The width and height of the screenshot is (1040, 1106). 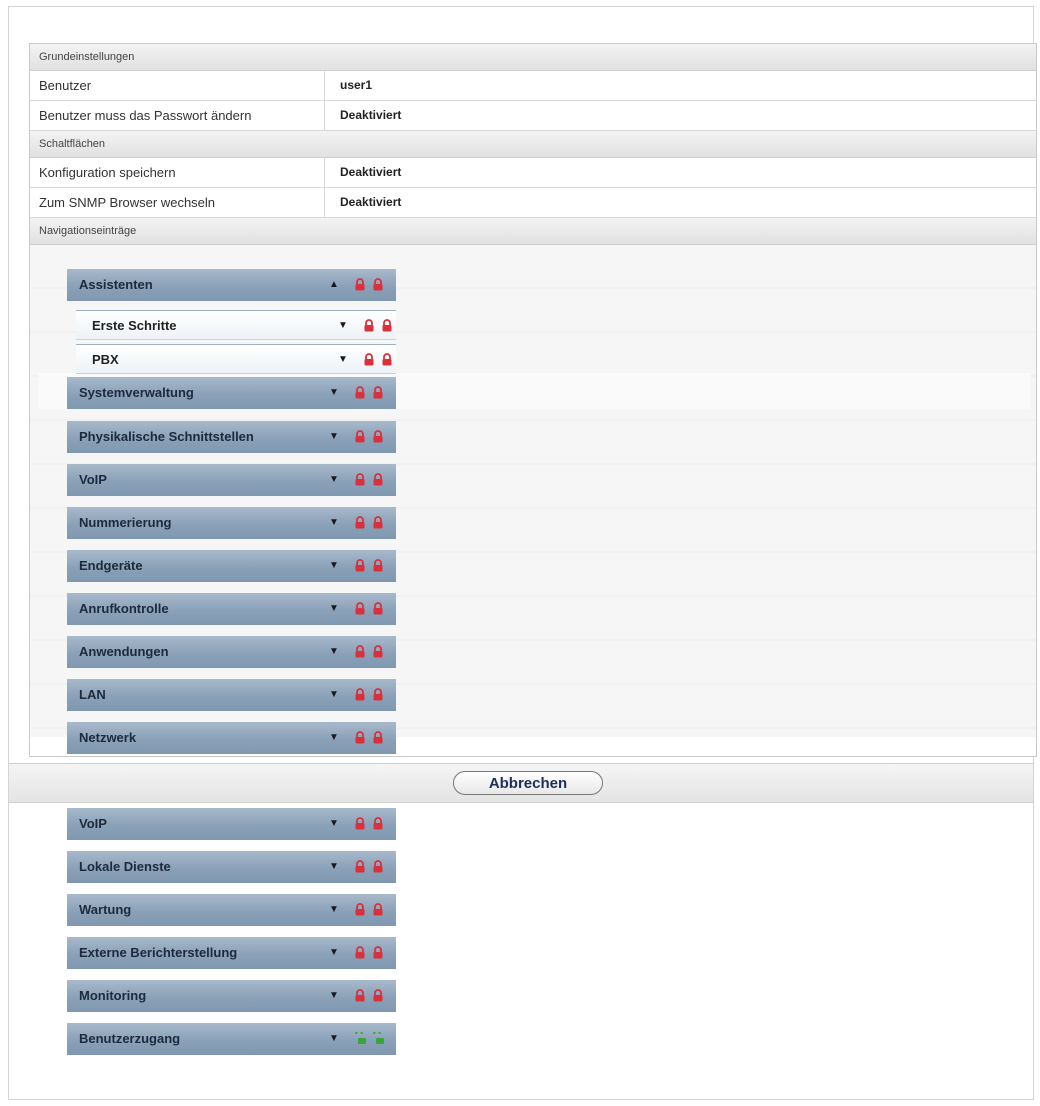 I want to click on nav-item: Wartung ▼, so click(x=231, y=910).